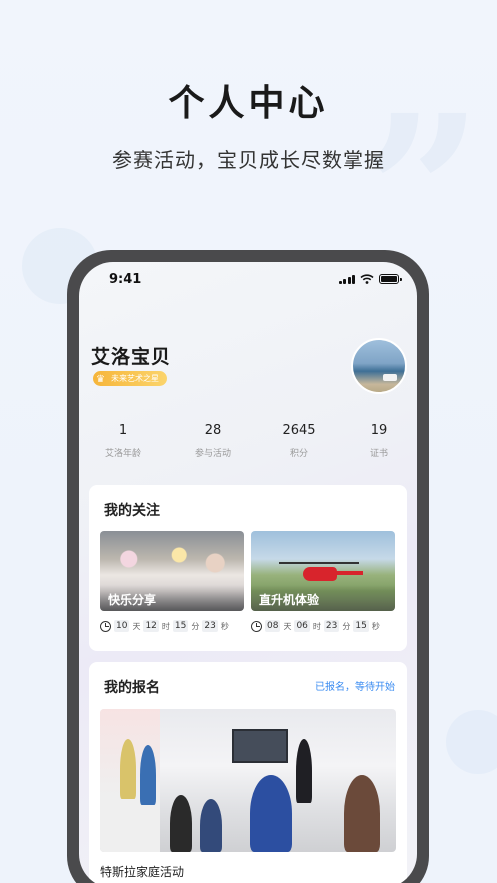  I want to click on signup-event-image, so click(248, 780).